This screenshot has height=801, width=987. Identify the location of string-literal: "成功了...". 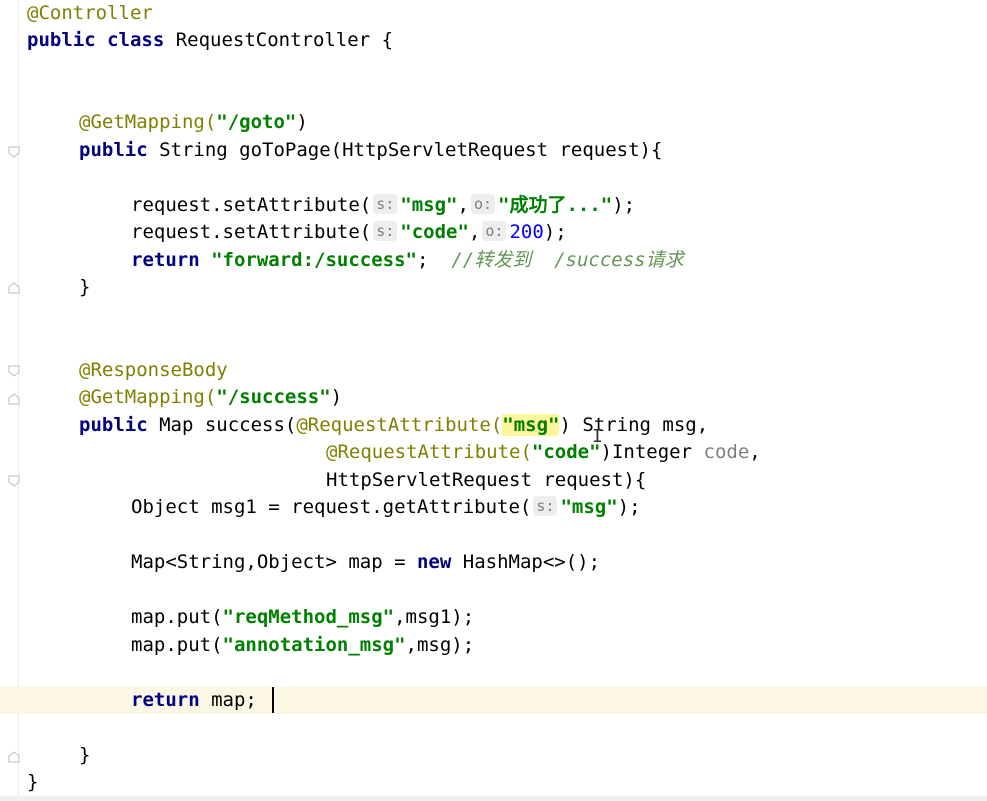
(555, 205).